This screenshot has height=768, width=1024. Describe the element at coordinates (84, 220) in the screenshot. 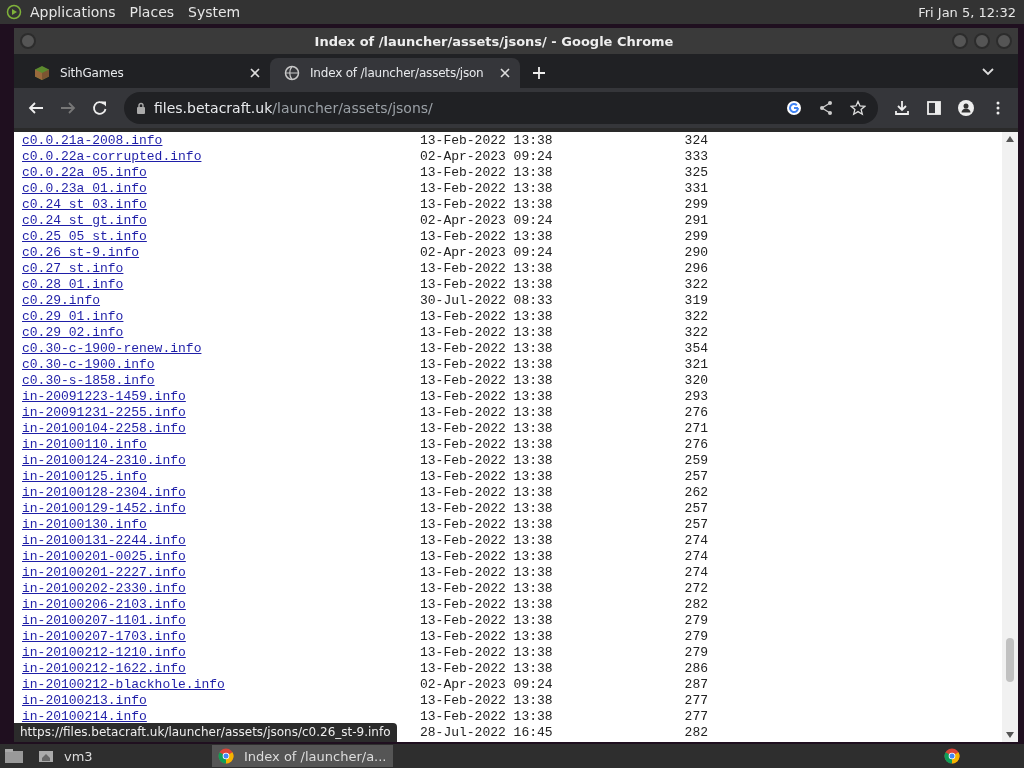

I see `file-link: c0.24_st_gt.info` at that location.